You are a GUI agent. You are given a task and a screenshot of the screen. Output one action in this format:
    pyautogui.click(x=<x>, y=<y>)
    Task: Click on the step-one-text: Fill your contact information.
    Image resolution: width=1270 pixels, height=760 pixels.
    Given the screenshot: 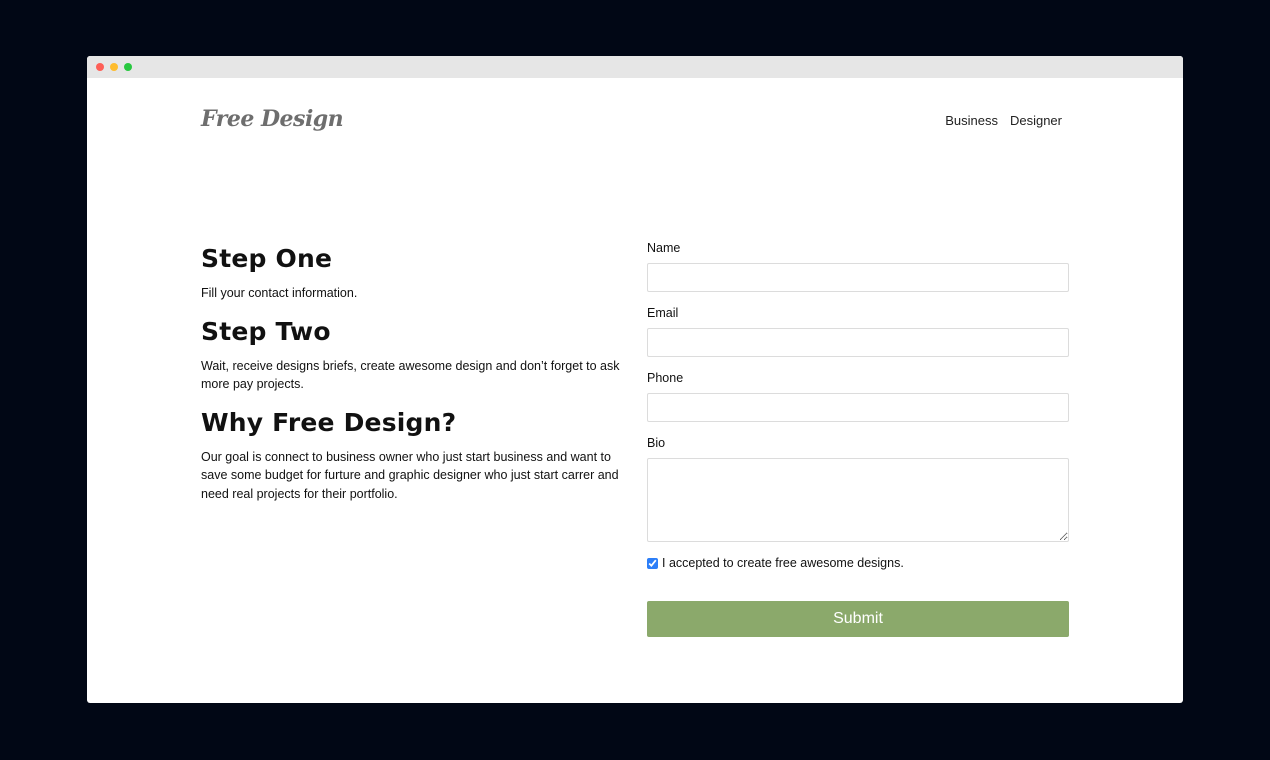 What is the action you would take?
    pyautogui.click(x=279, y=293)
    